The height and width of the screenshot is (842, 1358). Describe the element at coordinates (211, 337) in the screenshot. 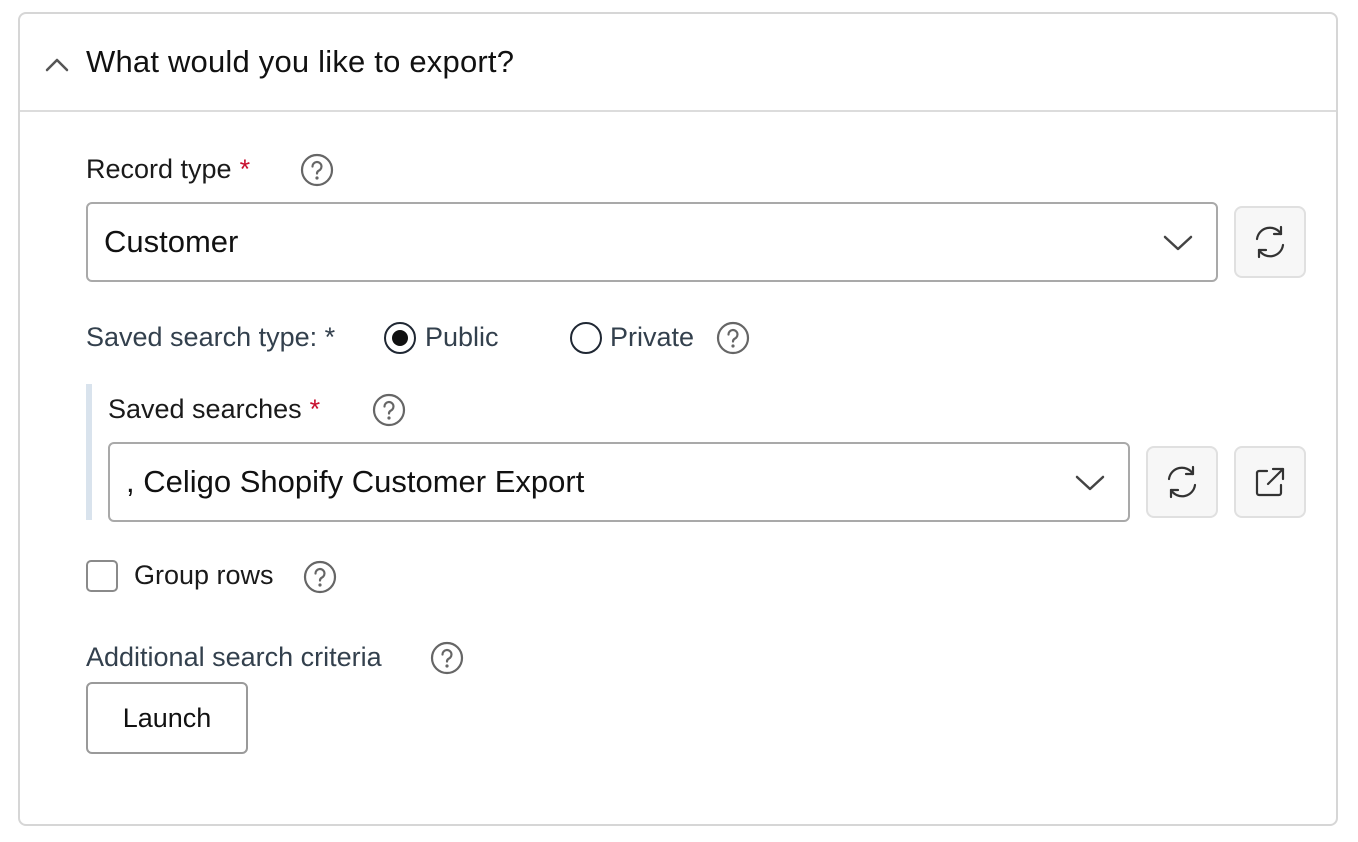

I see `saved-search-type-label: Saved search type: *` at that location.